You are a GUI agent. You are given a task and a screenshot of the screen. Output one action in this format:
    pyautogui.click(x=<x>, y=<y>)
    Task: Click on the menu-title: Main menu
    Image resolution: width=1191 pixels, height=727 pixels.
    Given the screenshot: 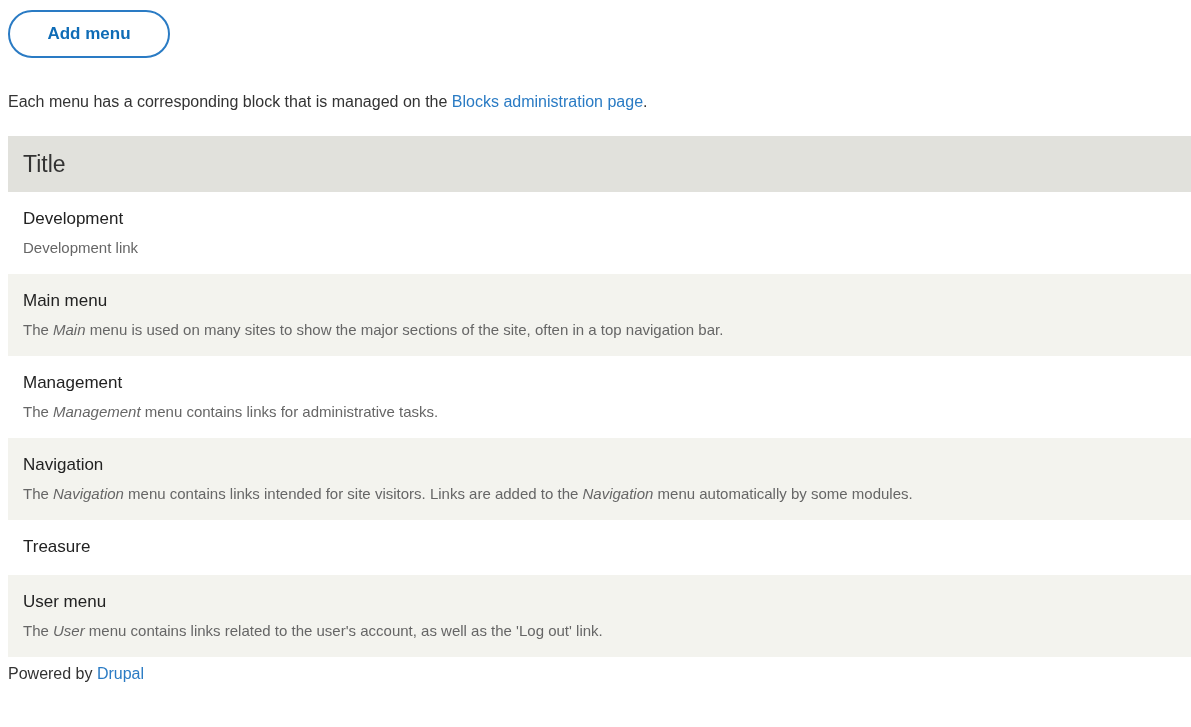 What is the action you would take?
    pyautogui.click(x=66, y=301)
    